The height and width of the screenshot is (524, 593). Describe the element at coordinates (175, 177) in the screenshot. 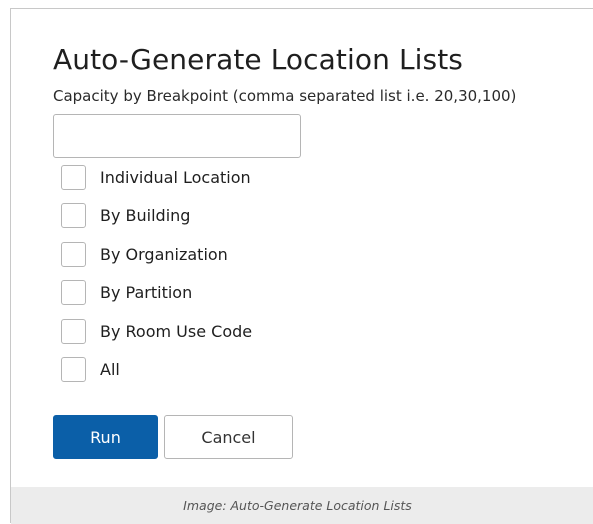

I see `option-label: Individual Location` at that location.